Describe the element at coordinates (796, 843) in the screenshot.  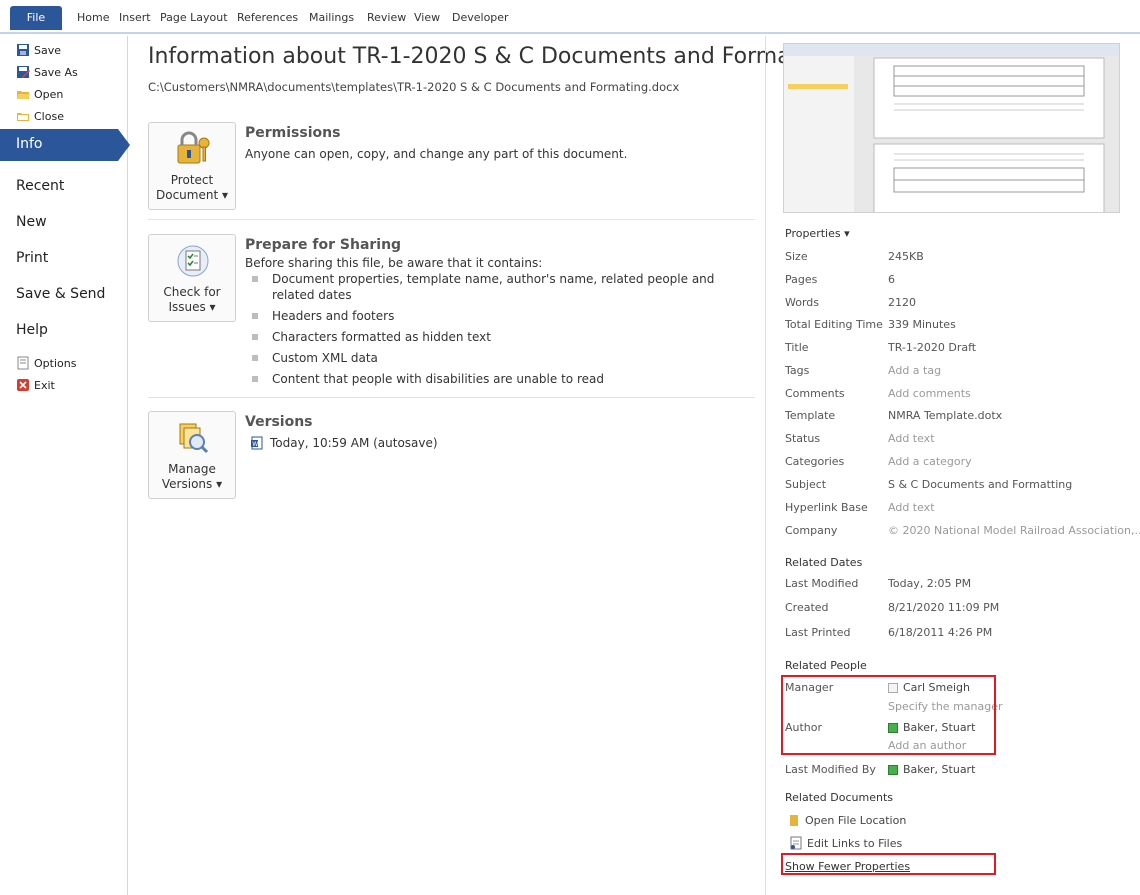
I see `edit-links-icon` at that location.